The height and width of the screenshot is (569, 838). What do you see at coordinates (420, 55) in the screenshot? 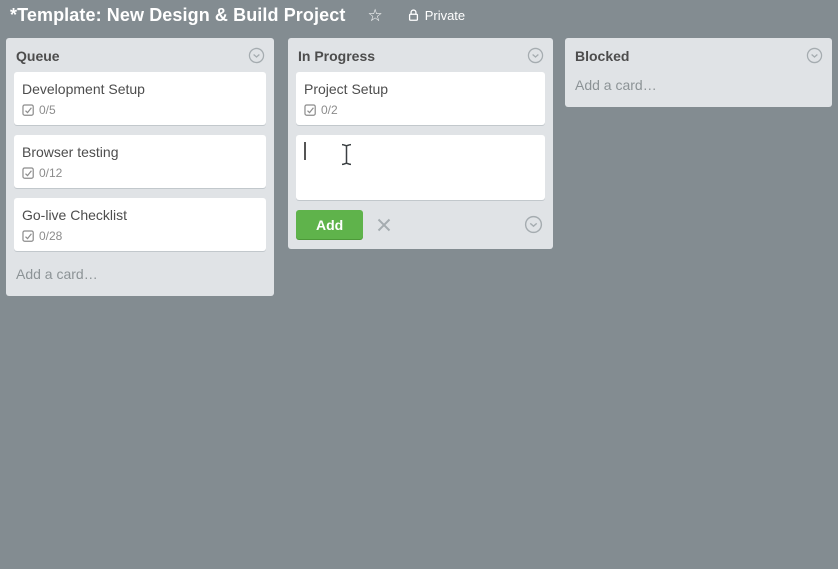
I see `list-in-progress-header: In Progress` at bounding box center [420, 55].